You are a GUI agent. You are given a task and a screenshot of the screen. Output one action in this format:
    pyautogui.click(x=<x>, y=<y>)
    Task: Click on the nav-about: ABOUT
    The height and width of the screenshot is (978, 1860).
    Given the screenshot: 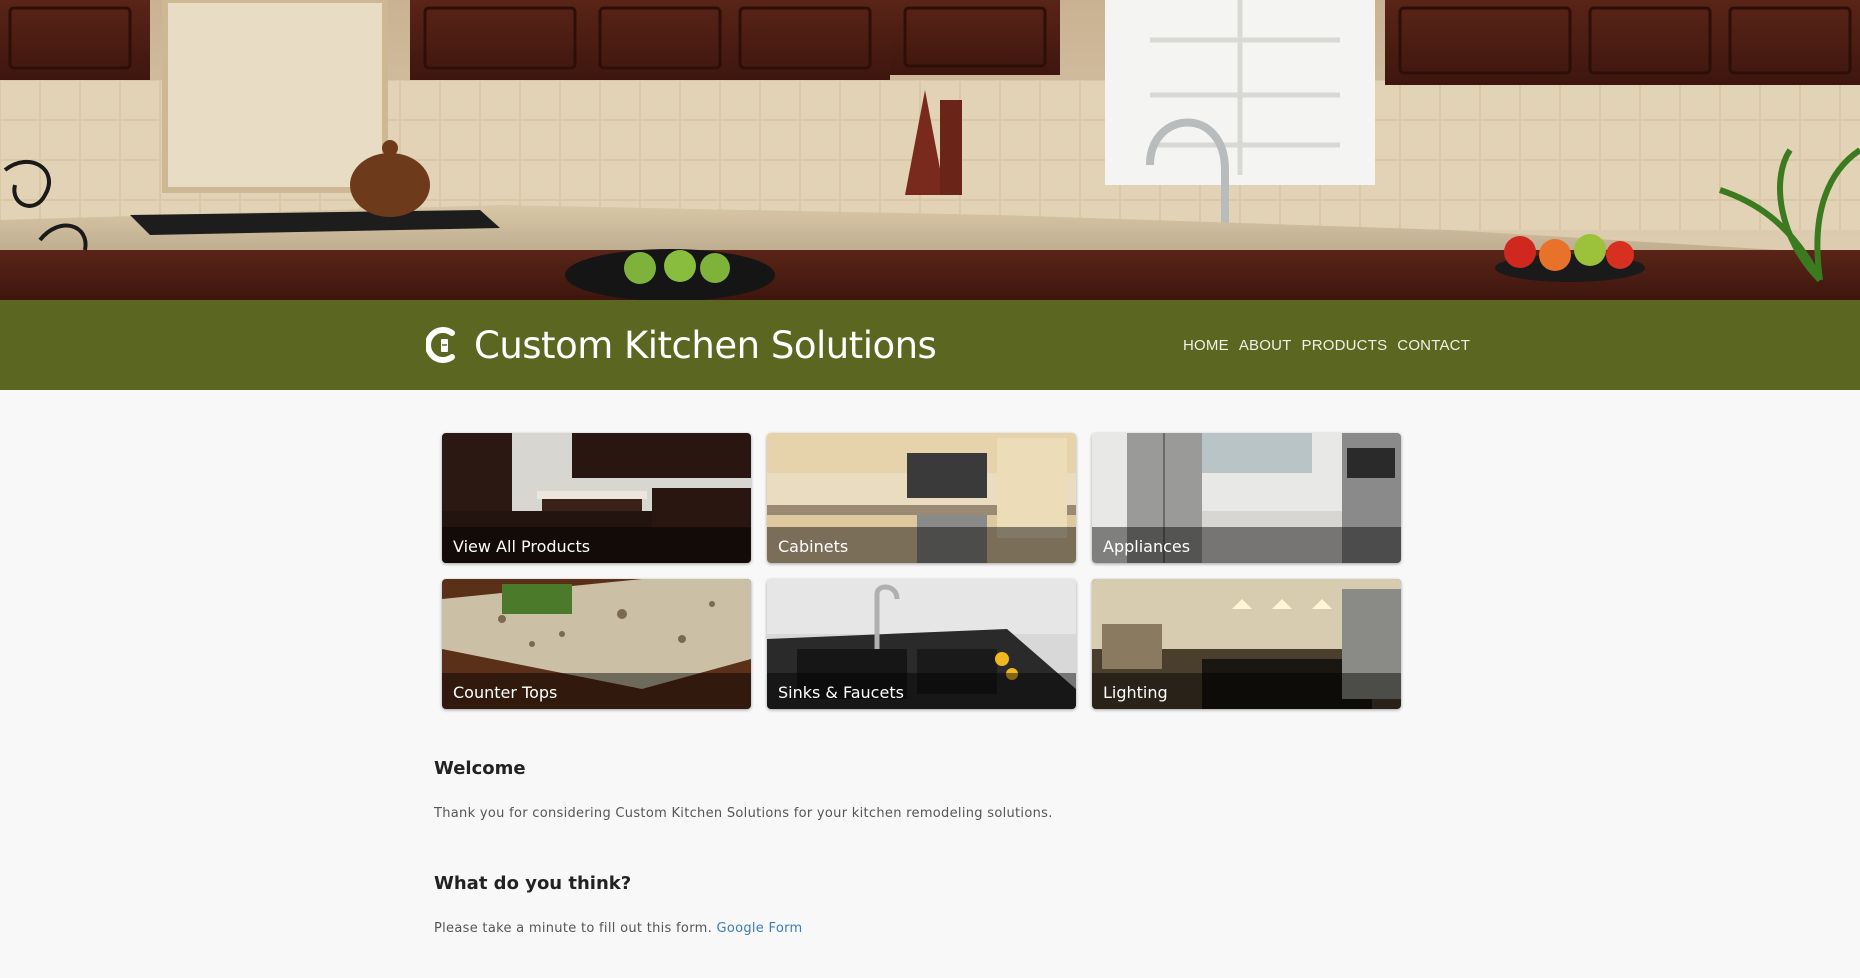 What is the action you would take?
    pyautogui.click(x=1265, y=345)
    